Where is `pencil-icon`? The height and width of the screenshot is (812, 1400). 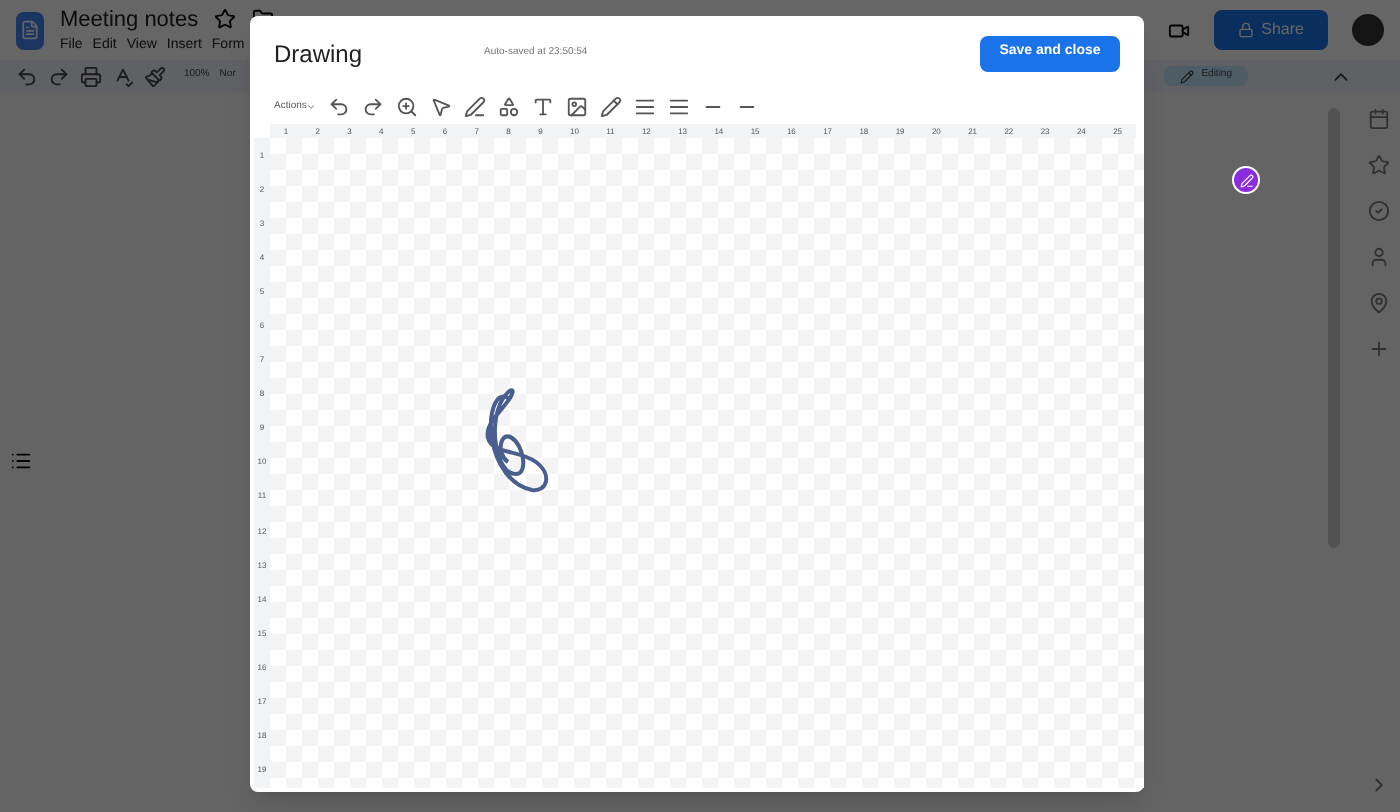
pencil-icon is located at coordinates (1186, 76).